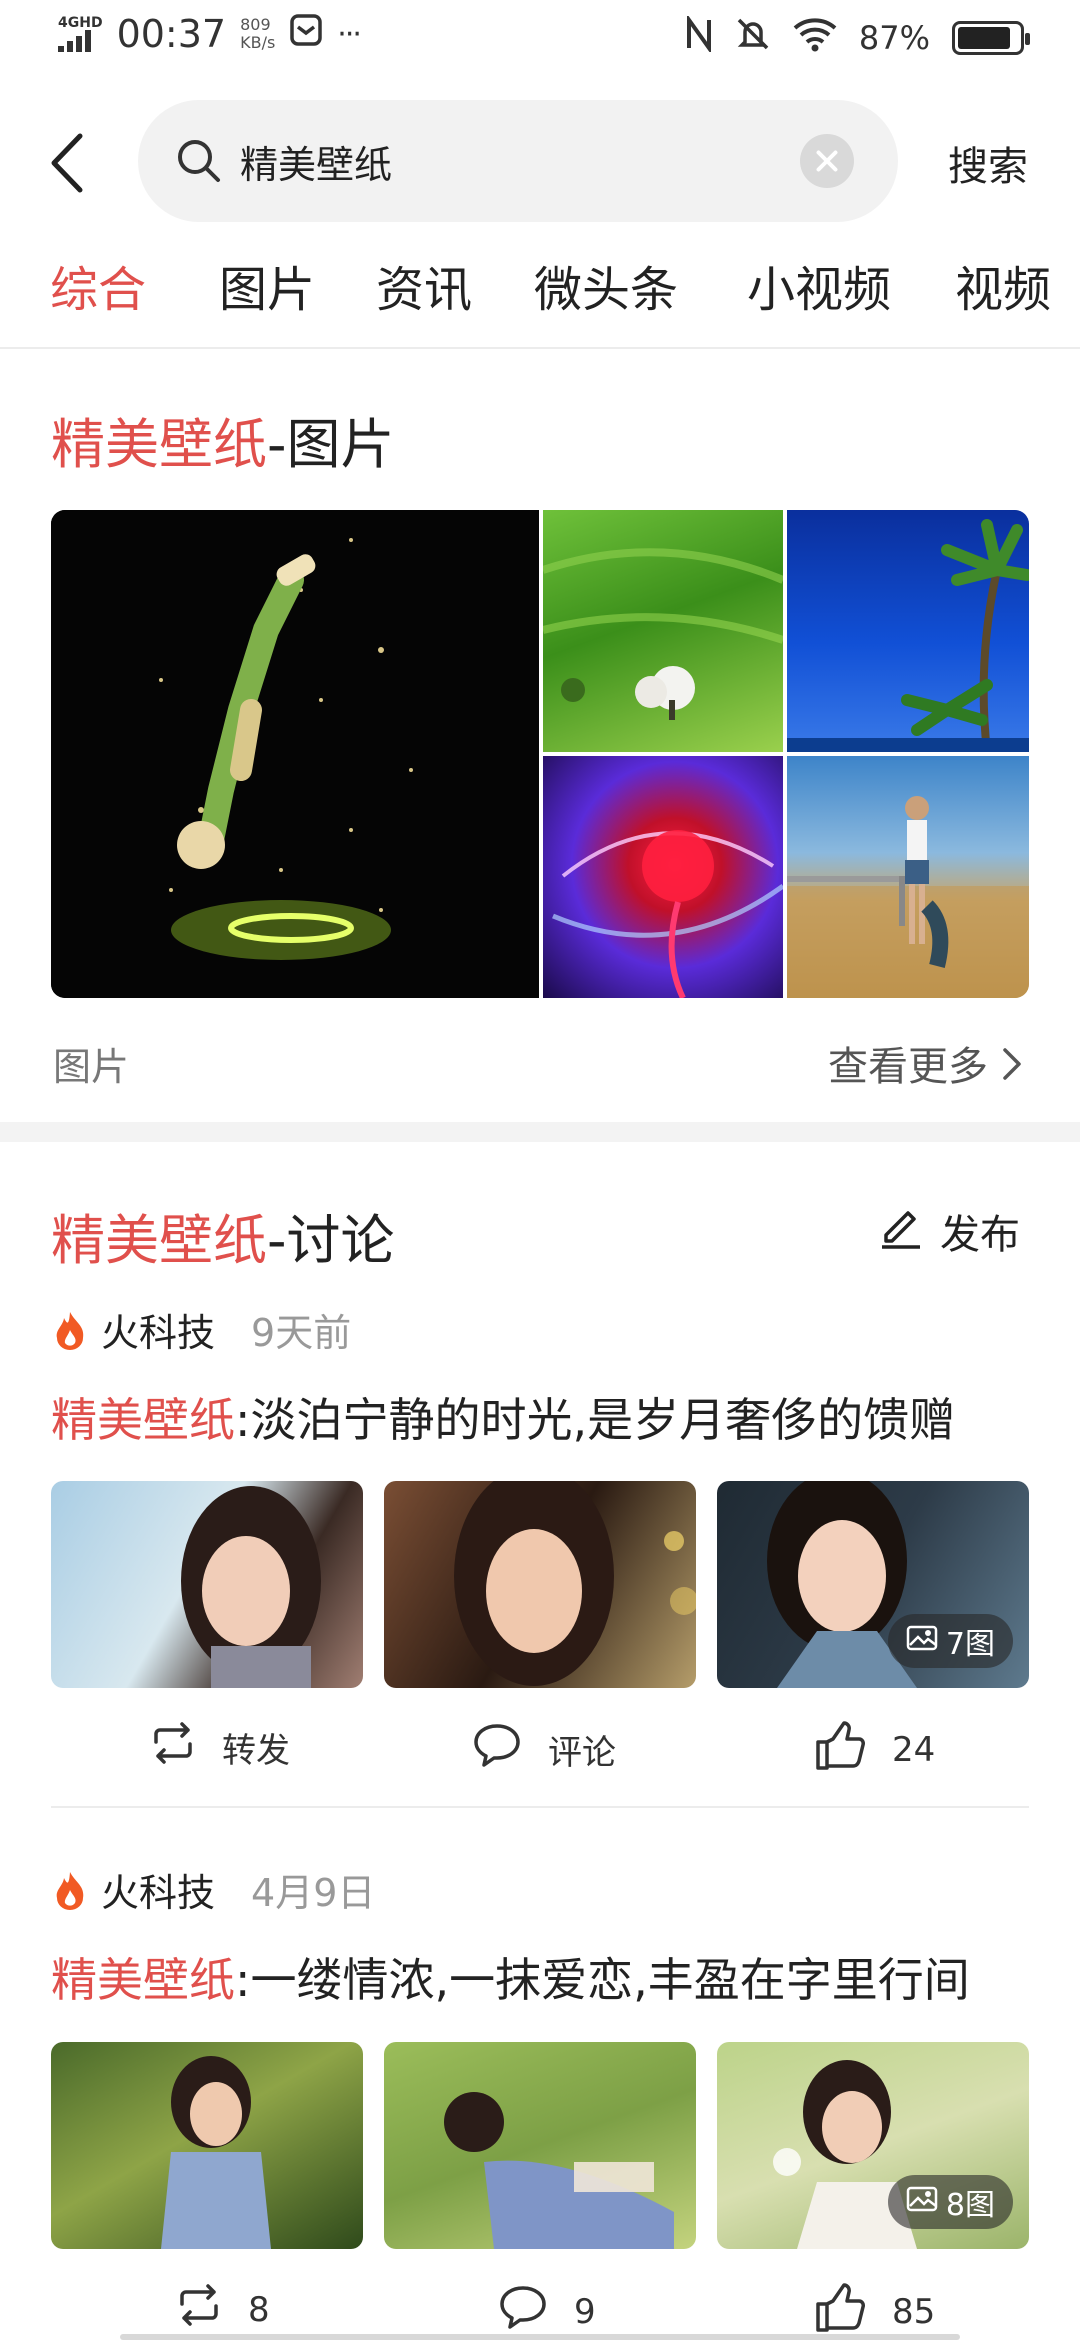 The image size is (1080, 2341). What do you see at coordinates (518, 161) in the screenshot?
I see `search-input: 精美壁纸` at bounding box center [518, 161].